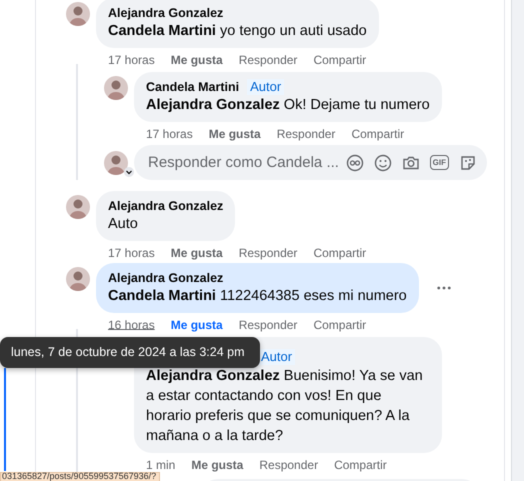 The width and height of the screenshot is (524, 481). I want to click on author-name: Candela Martini, so click(193, 87).